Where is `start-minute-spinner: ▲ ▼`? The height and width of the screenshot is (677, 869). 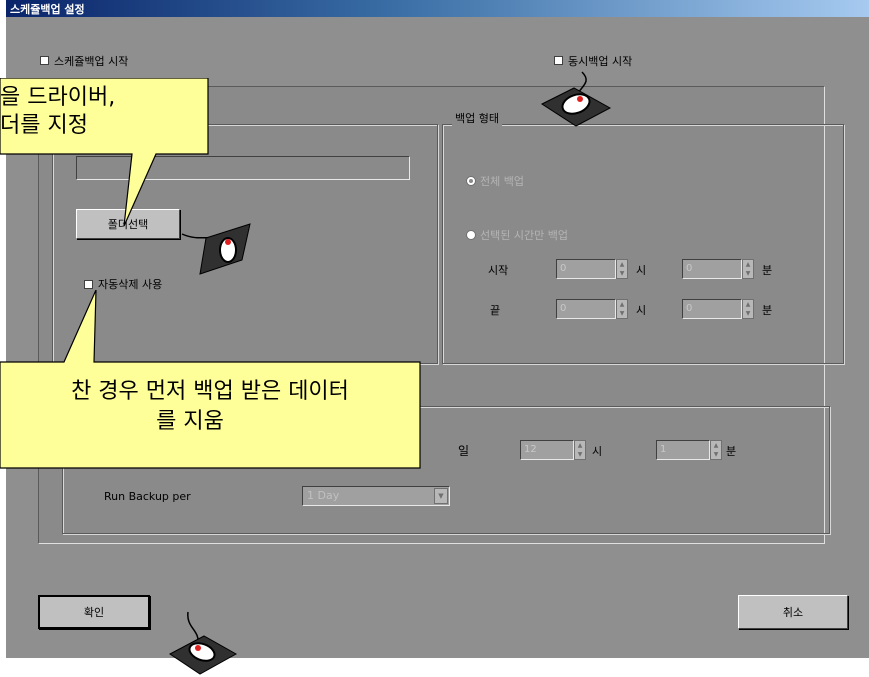 start-minute-spinner: ▲ ▼ is located at coordinates (748, 269).